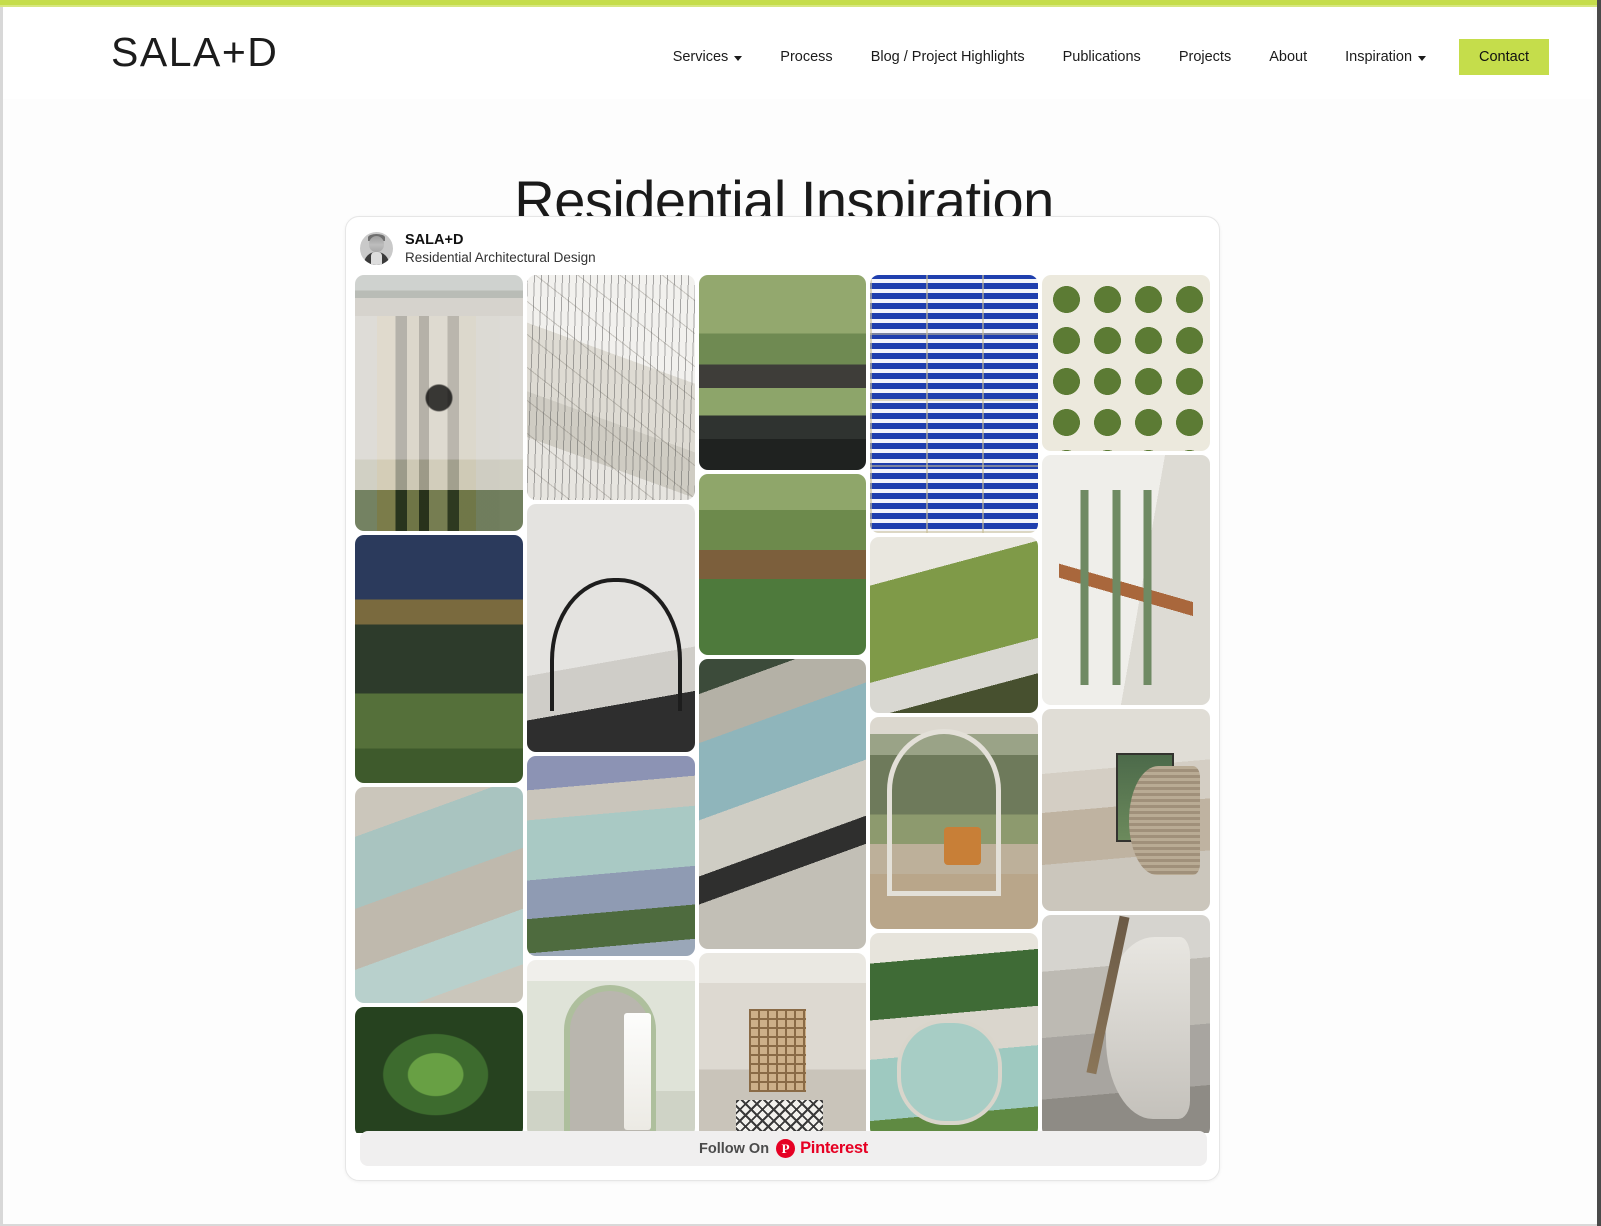  I want to click on contact-button: Contact, so click(1504, 57).